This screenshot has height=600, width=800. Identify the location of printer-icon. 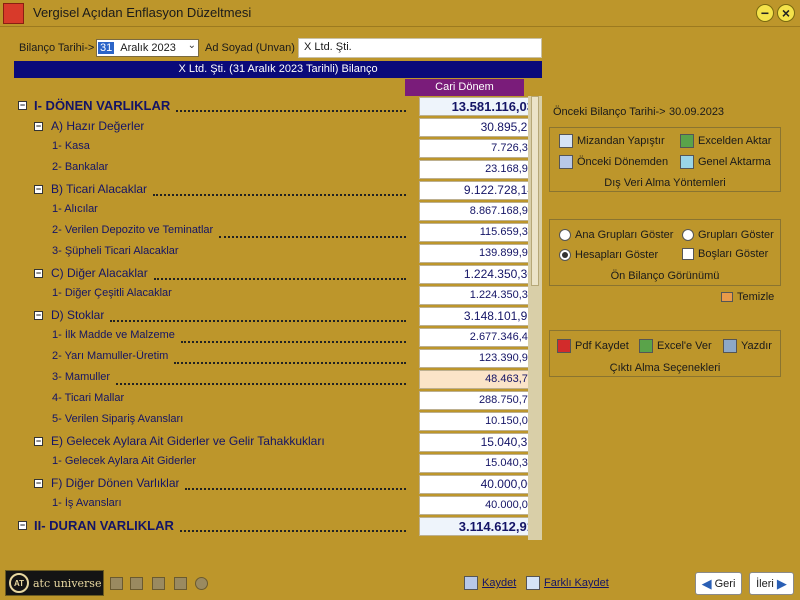
(730, 346).